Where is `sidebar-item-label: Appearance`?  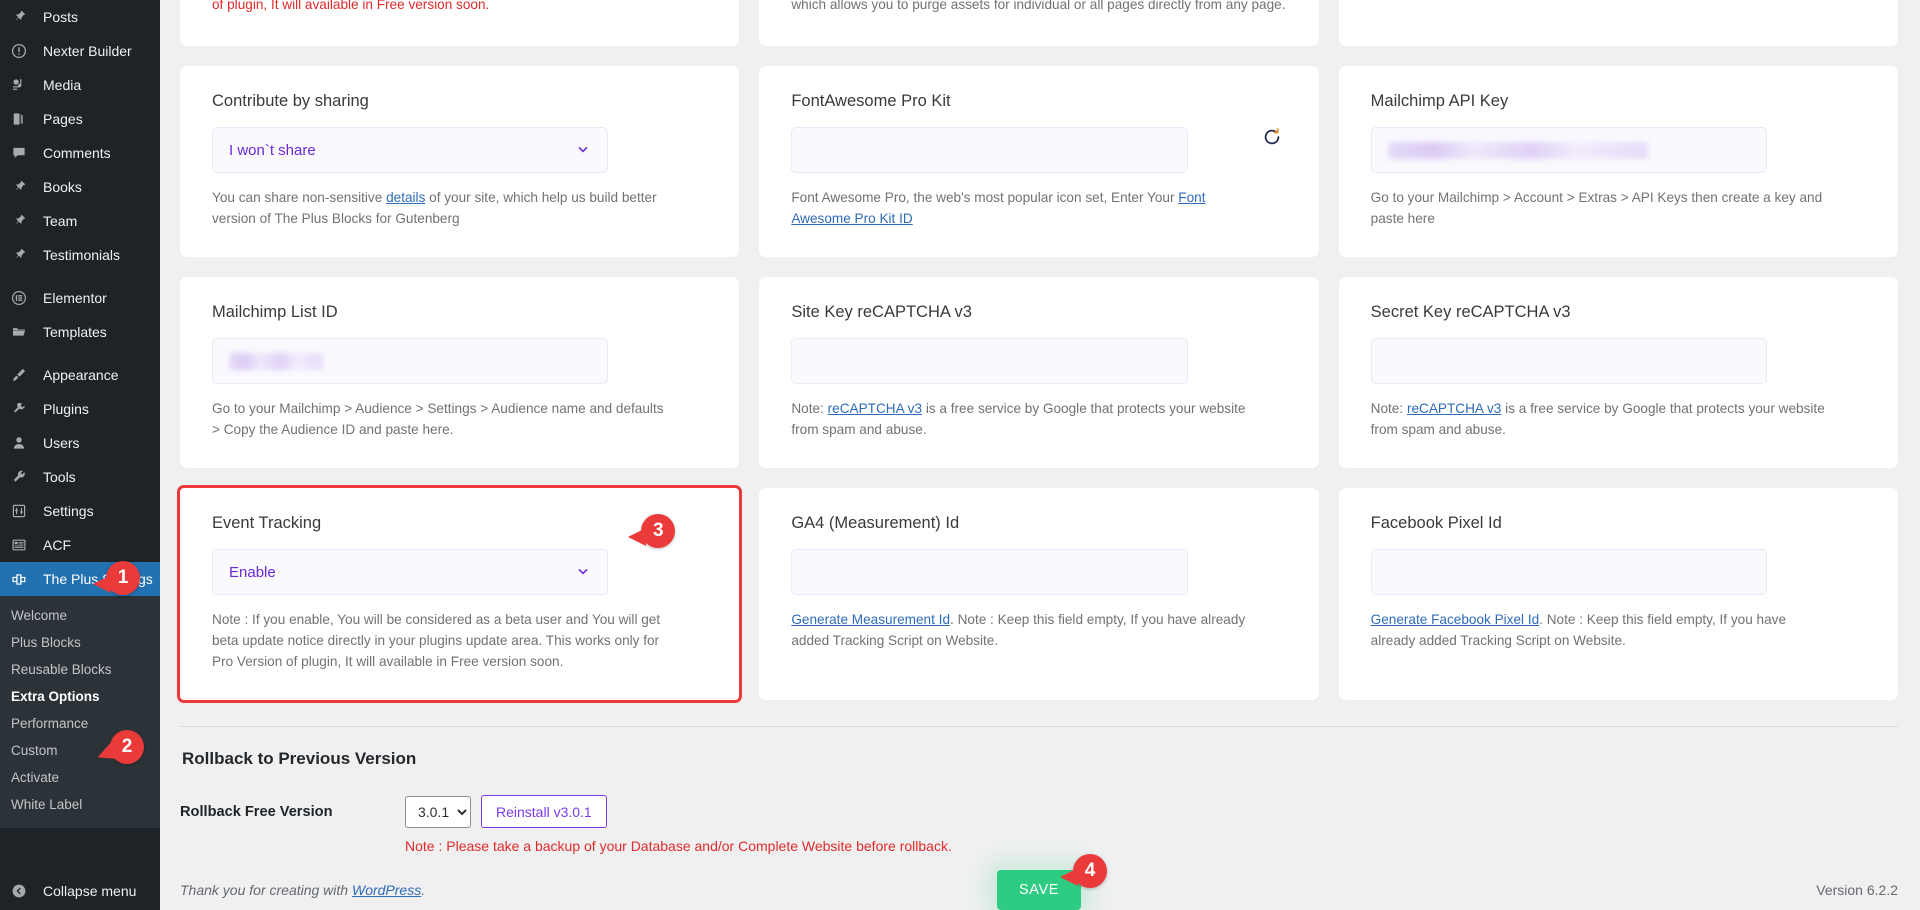
sidebar-item-label: Appearance is located at coordinates (81, 375).